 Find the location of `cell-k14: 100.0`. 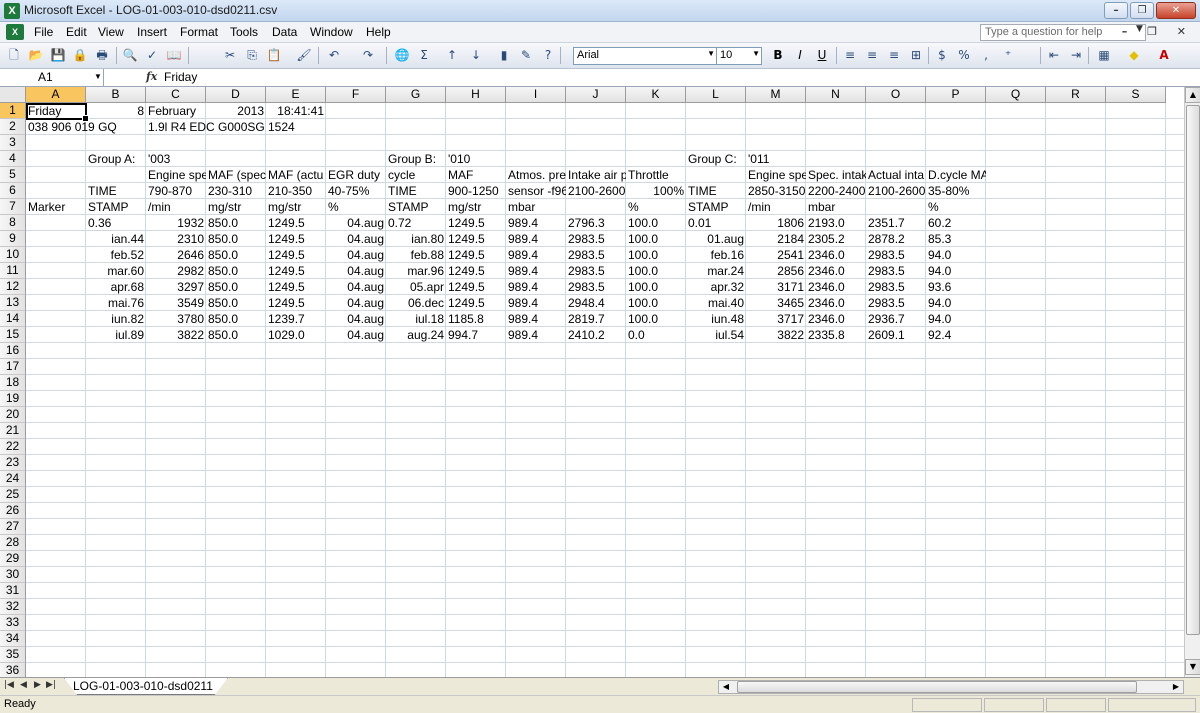

cell-k14: 100.0 is located at coordinates (656, 319).